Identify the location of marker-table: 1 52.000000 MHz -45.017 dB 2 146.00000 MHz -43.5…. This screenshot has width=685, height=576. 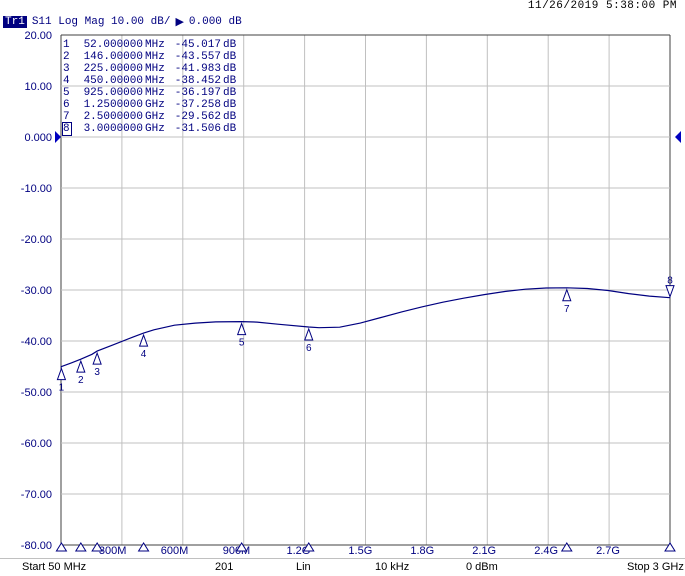
(149, 87).